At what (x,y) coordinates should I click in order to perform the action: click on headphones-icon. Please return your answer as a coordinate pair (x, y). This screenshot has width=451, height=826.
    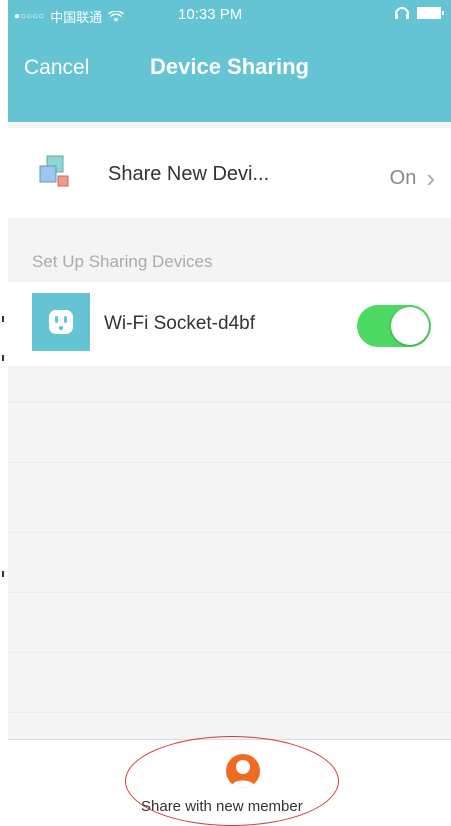
    Looking at the image, I should click on (402, 13).